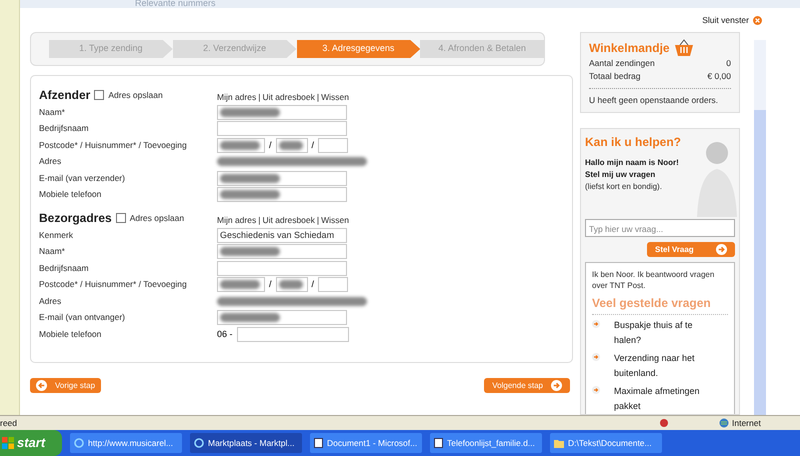 This screenshot has height=456, width=800. What do you see at coordinates (66, 385) in the screenshot?
I see `back-button: Vorige stap` at bounding box center [66, 385].